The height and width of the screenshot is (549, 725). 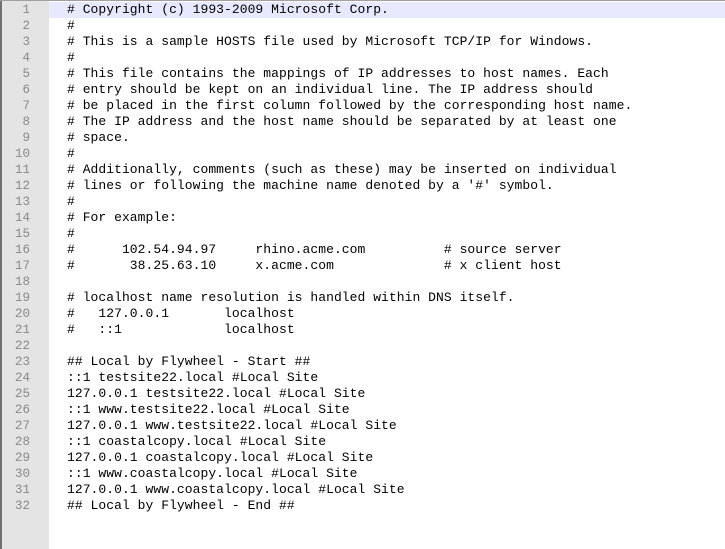 I want to click on line-number: 26, so click(x=22, y=410).